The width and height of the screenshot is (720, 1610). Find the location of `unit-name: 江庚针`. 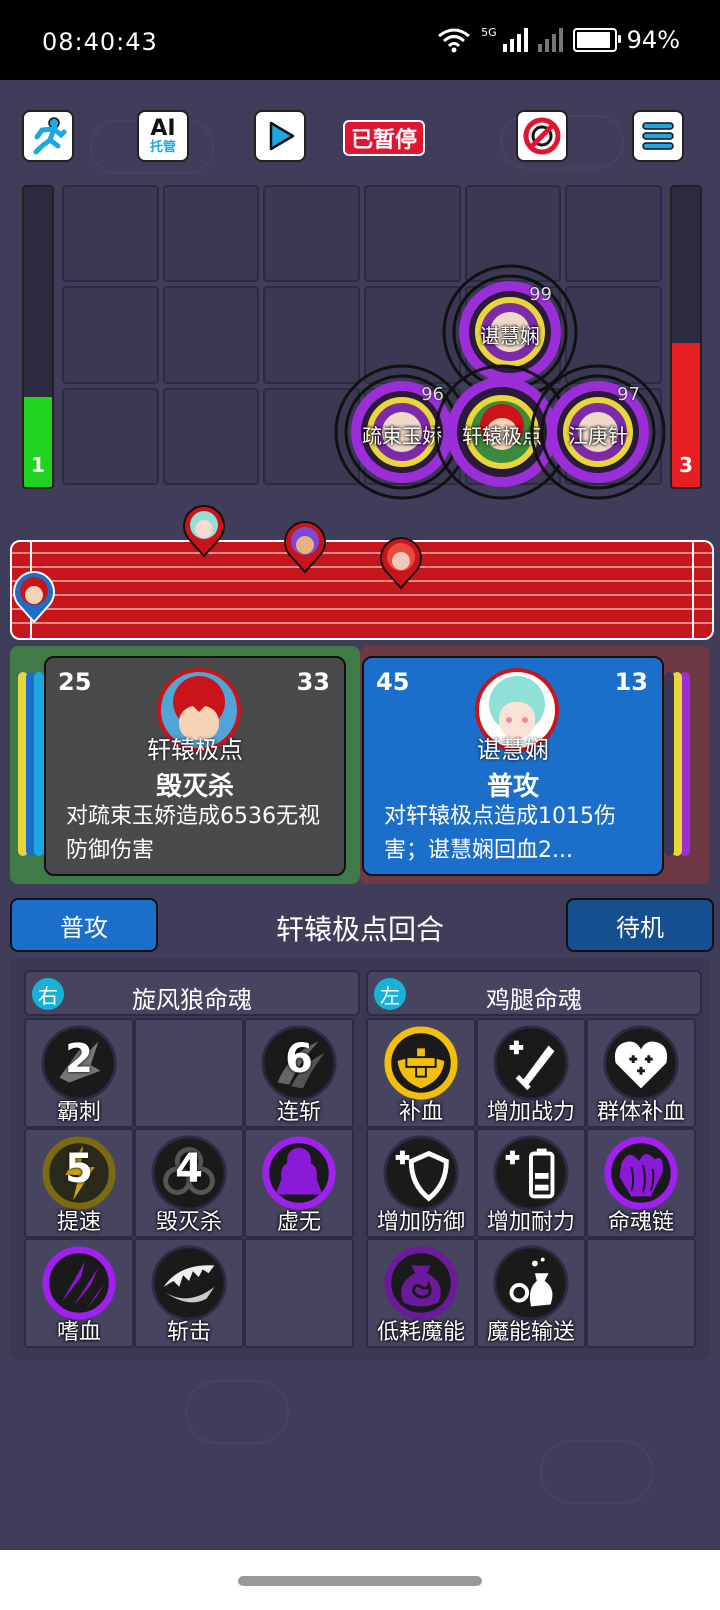

unit-name: 江庚针 is located at coordinates (598, 436).